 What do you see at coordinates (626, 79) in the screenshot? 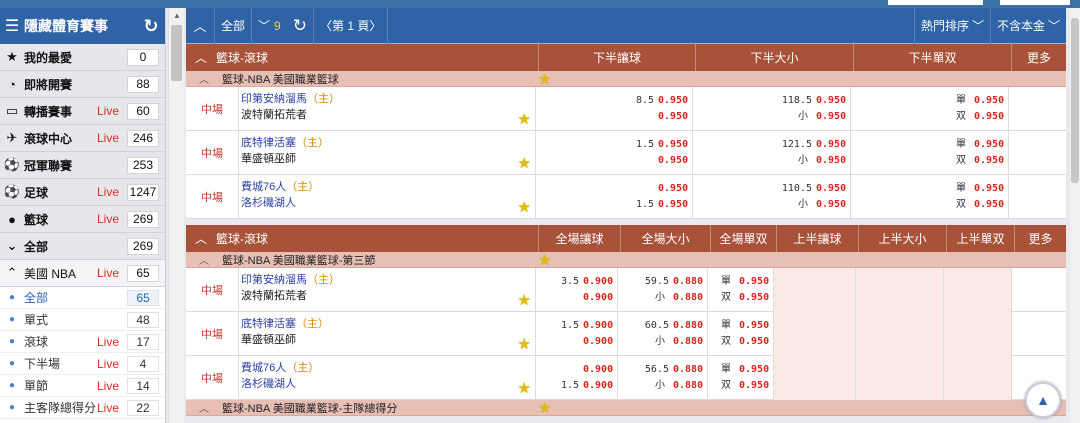
I see `league-header: ︿ 籃球-NBA 美國職業籃球 ★` at bounding box center [626, 79].